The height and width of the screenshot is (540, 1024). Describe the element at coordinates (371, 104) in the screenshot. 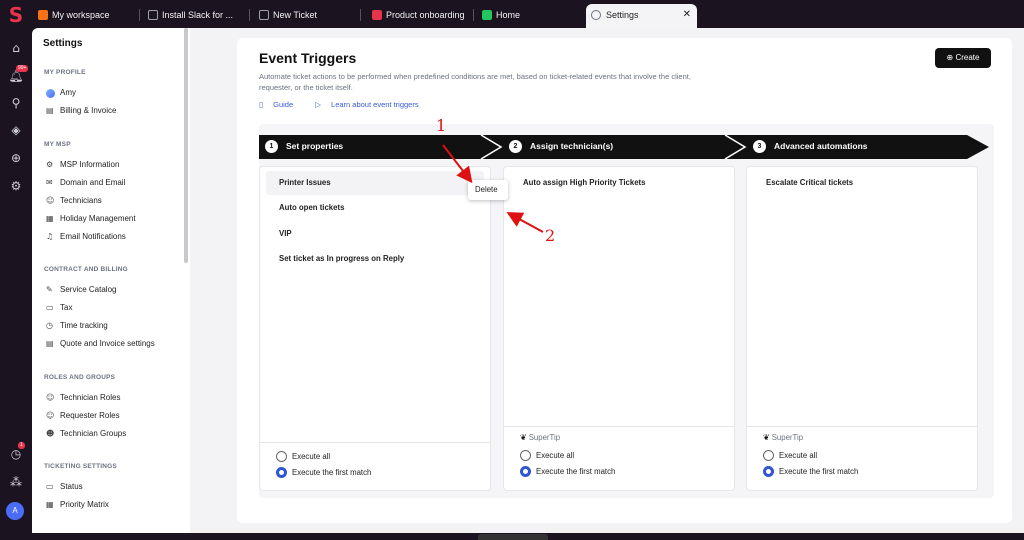

I see `video-link: ▷ Learn about event triggers` at that location.